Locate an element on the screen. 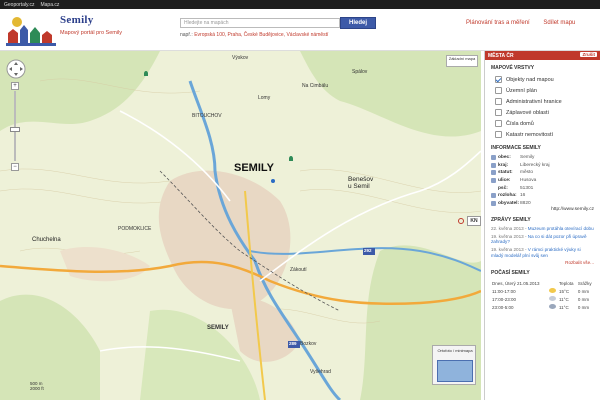 Image resolution: width=600 pixels, height=400 pixels. info-key: obec: is located at coordinates (504, 158).